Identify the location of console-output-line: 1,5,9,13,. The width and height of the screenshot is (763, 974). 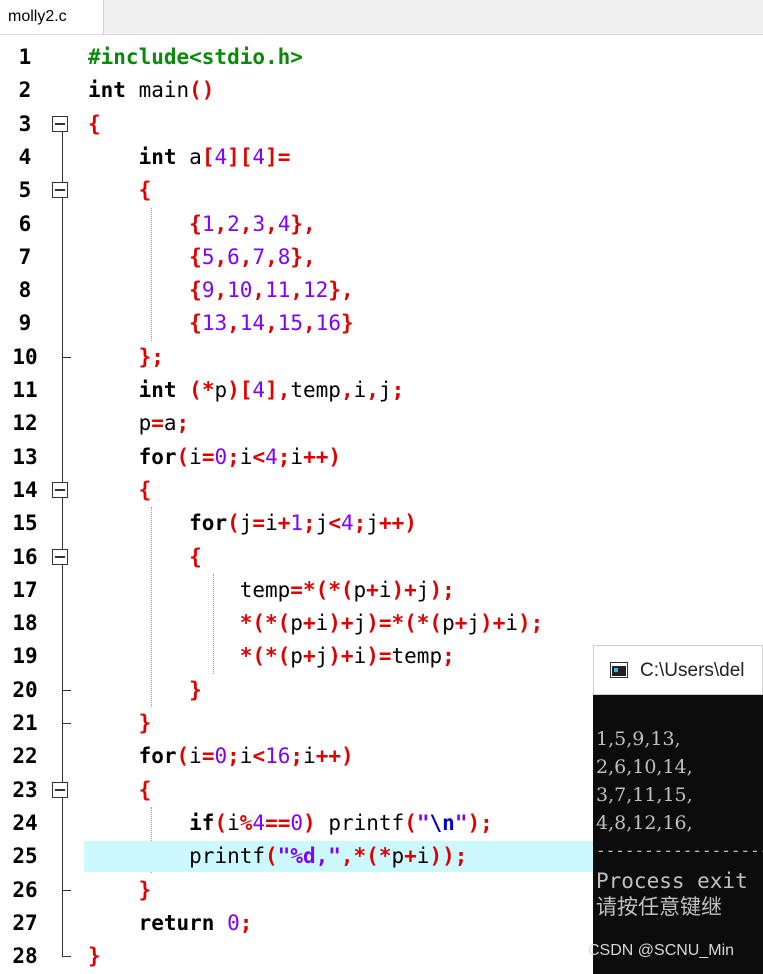
(638, 739).